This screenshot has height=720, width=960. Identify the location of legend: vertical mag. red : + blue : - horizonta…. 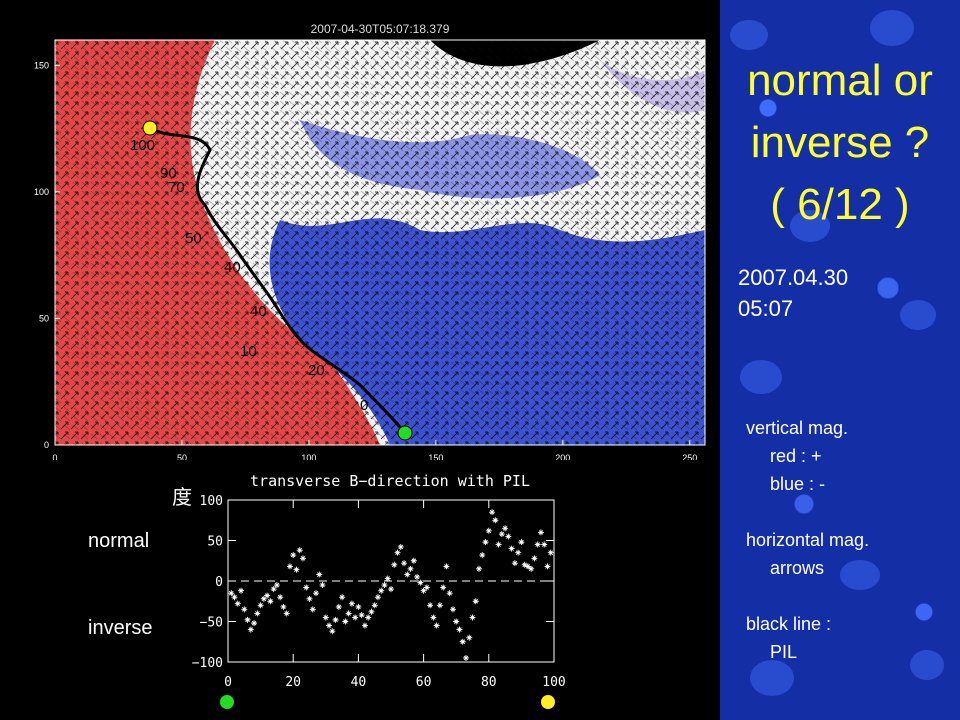
(808, 540).